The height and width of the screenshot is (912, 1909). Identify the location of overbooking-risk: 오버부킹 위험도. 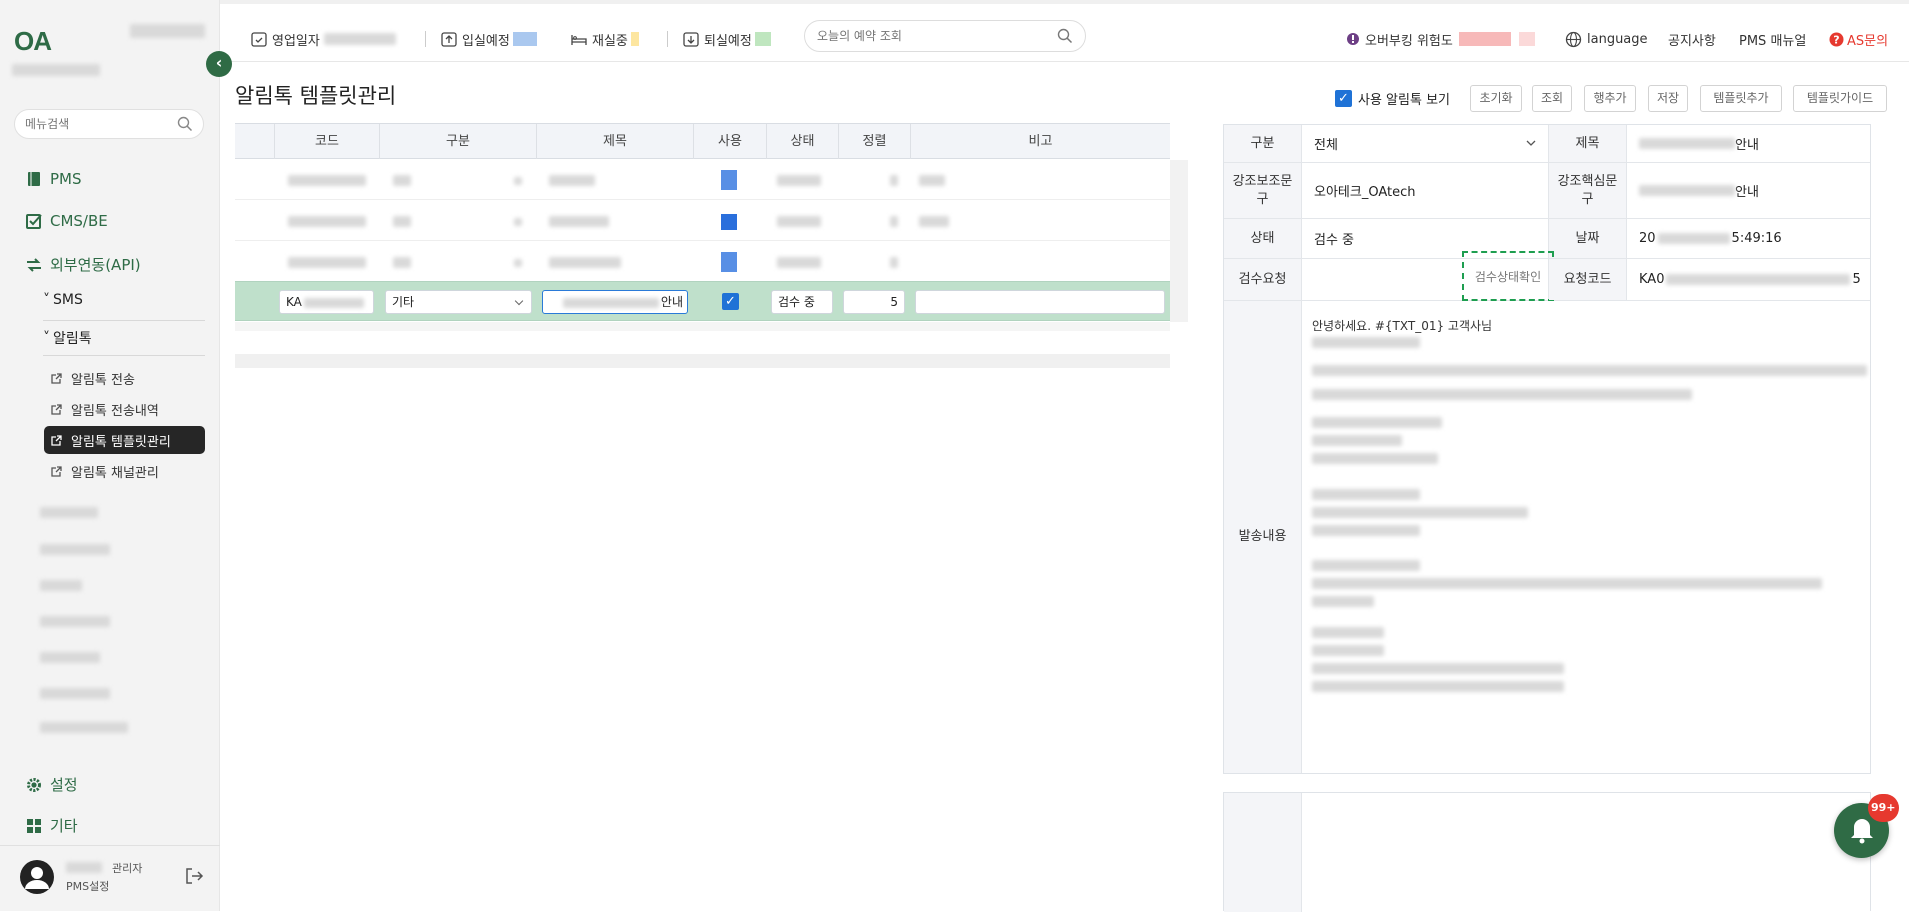
(1440, 39).